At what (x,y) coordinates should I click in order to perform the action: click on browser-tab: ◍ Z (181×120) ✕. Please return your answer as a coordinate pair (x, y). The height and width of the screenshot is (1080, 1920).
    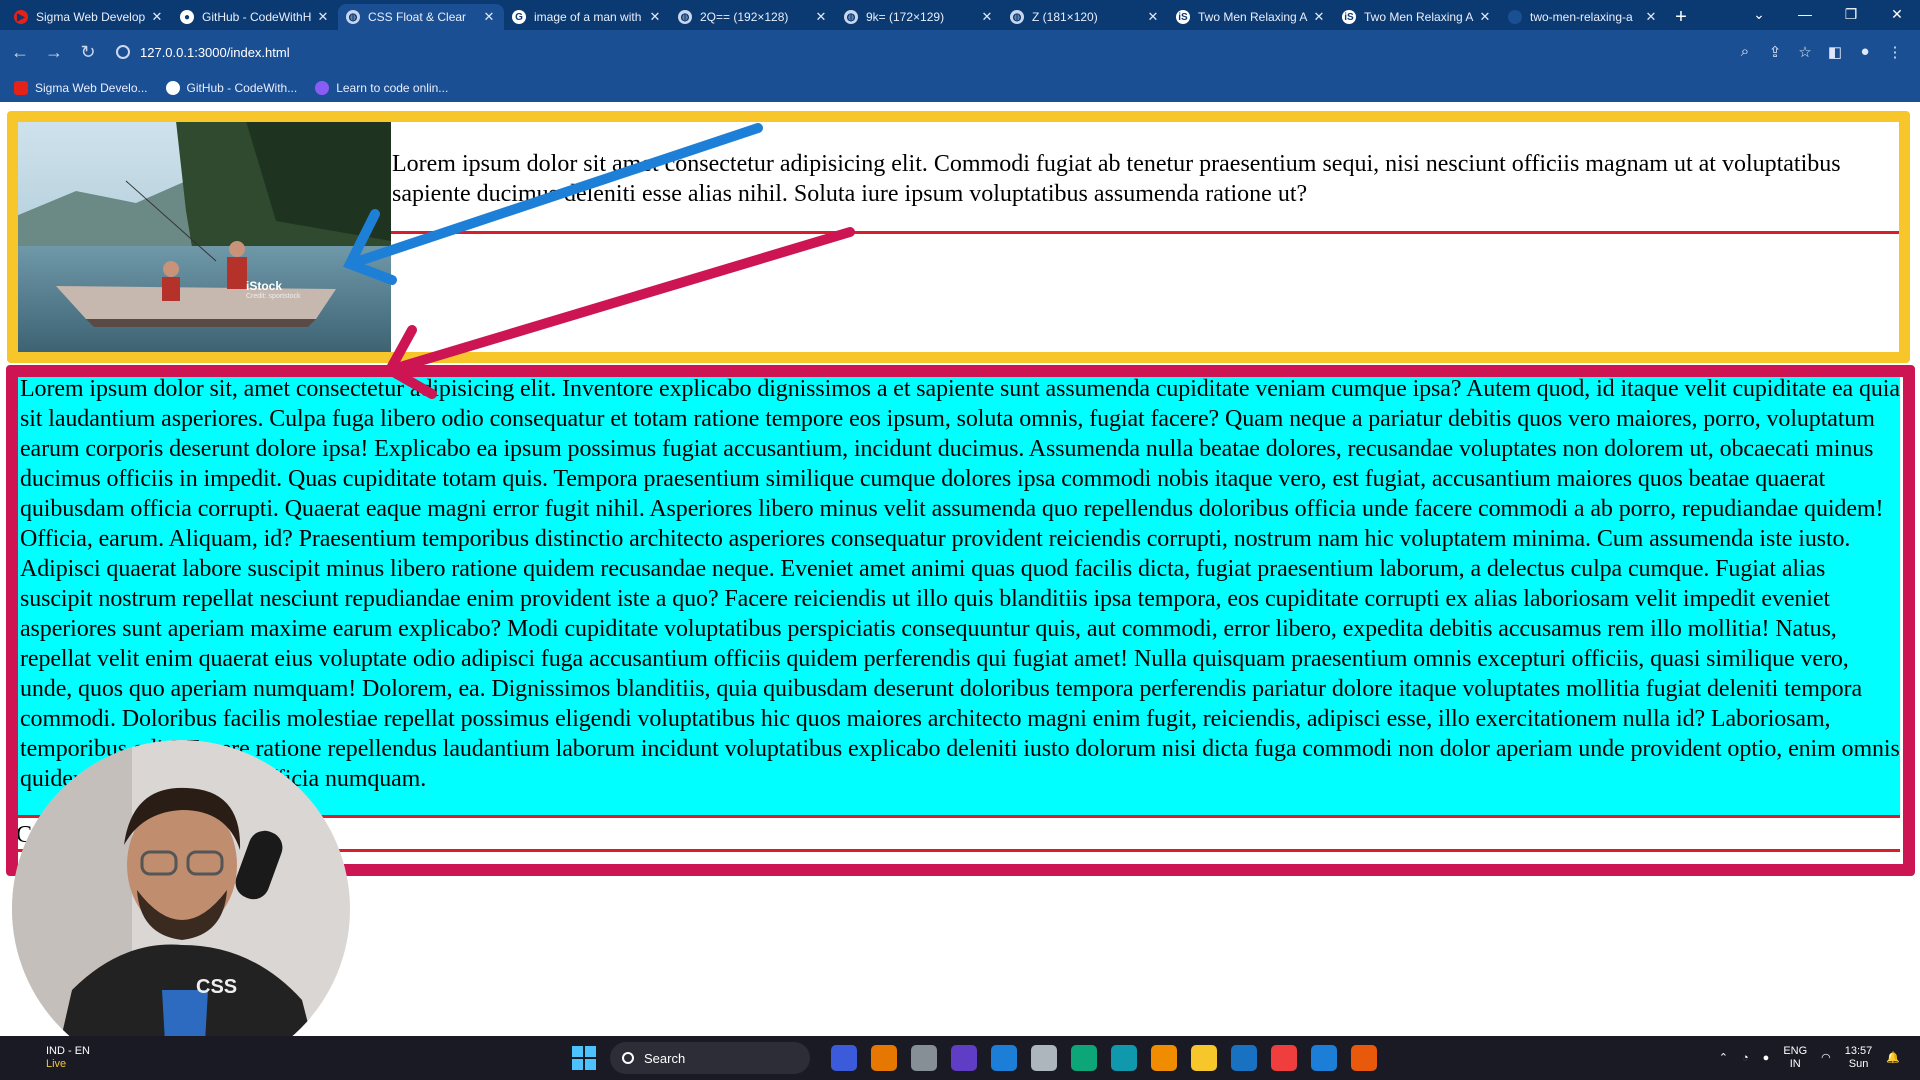
    Looking at the image, I should click on (1085, 17).